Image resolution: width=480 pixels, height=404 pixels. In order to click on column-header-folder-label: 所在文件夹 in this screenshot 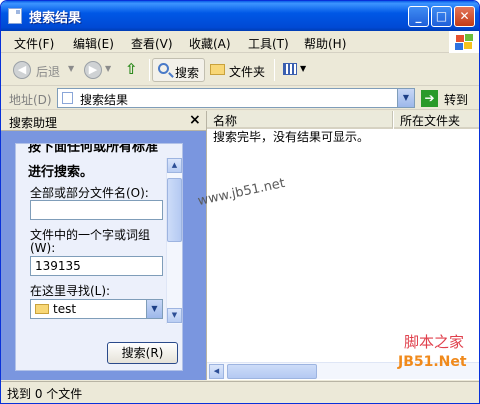, I will do `click(430, 121)`.